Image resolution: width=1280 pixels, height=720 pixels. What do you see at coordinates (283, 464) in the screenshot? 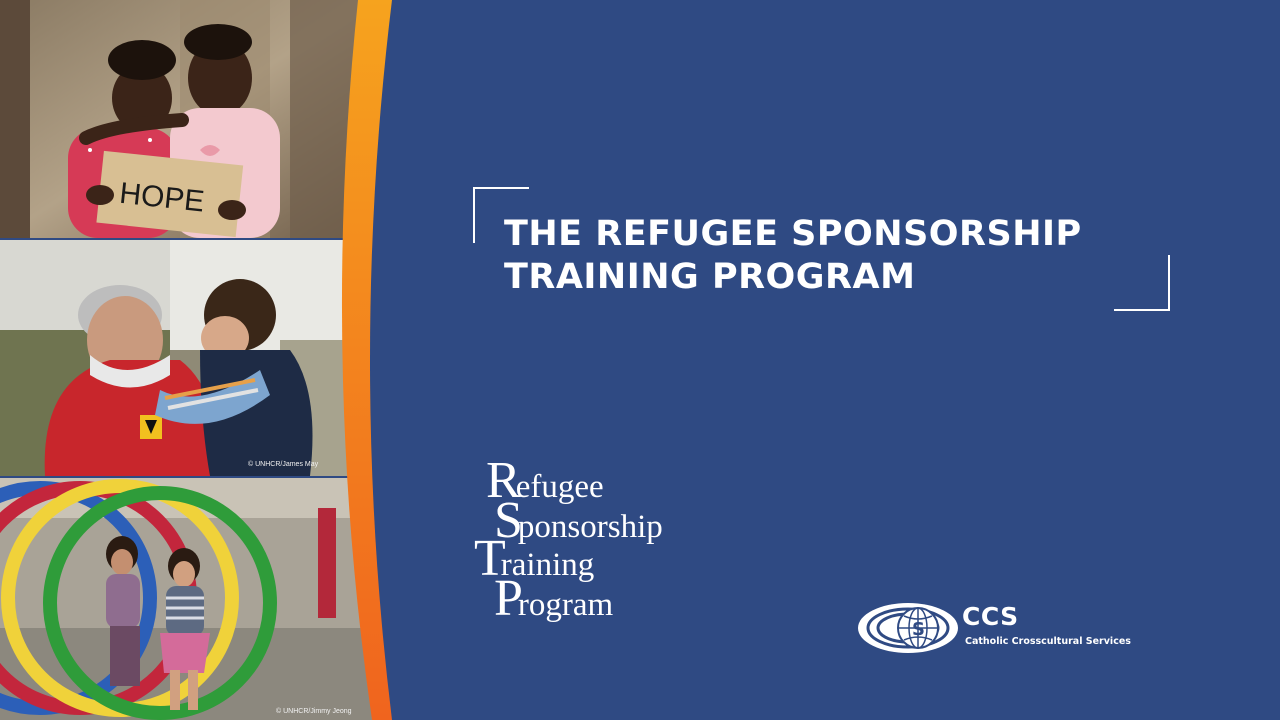
I see `photo-credit: © UNHCR/James May` at bounding box center [283, 464].